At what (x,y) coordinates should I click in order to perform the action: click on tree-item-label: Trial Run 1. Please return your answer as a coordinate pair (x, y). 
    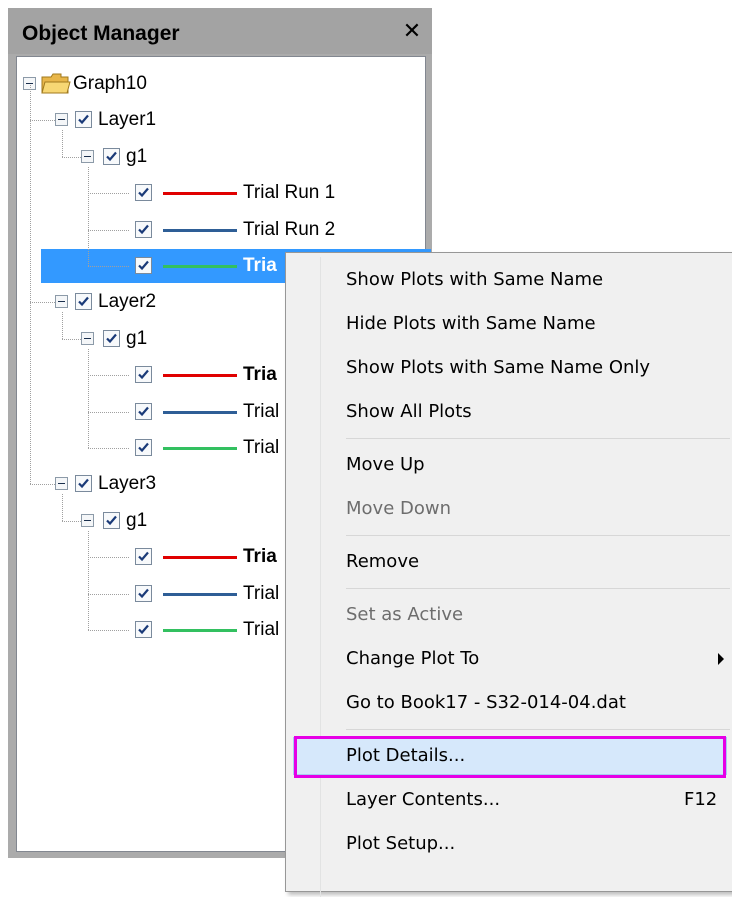
    Looking at the image, I should click on (289, 193).